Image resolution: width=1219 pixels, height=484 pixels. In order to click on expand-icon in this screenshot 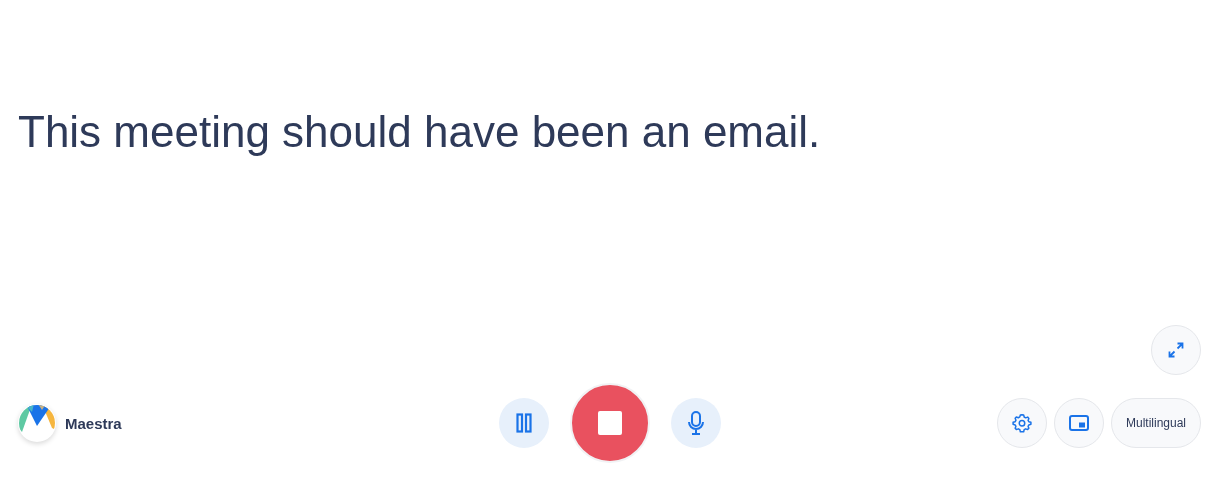, I will do `click(1176, 350)`.